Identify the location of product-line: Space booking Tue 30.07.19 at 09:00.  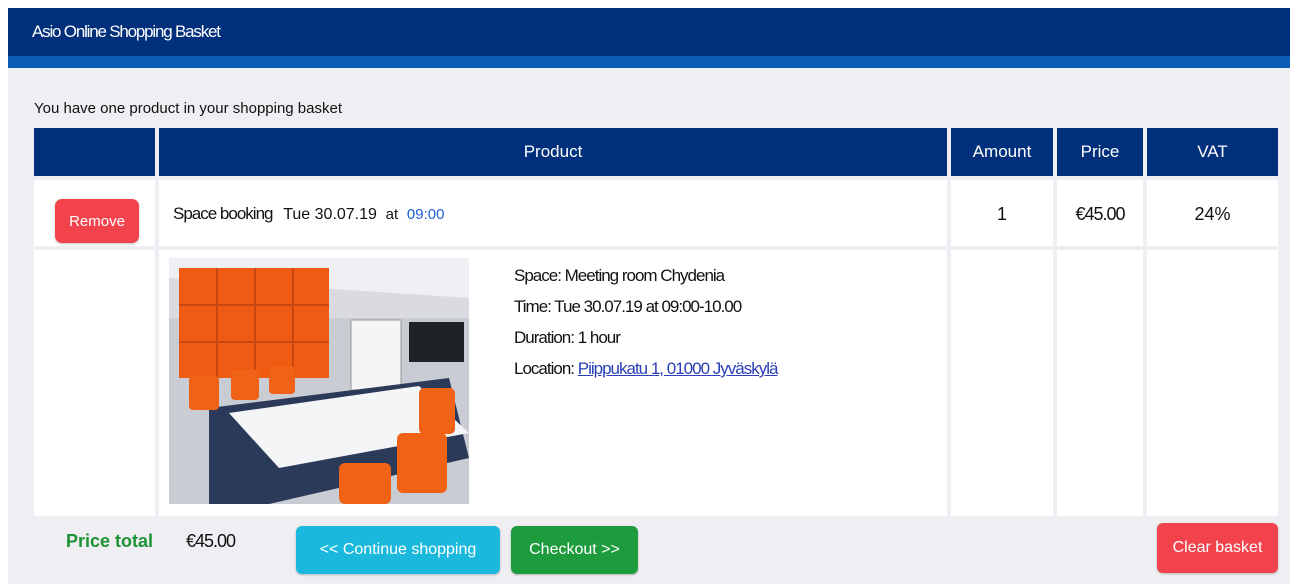
(308, 214).